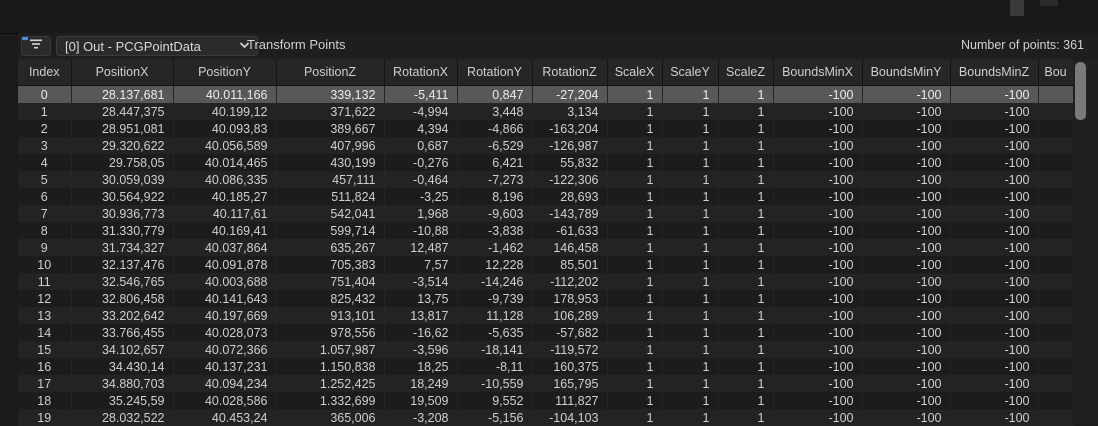 The image size is (1098, 426). What do you see at coordinates (494, 213) in the screenshot?
I see `table-cell: -9,603` at bounding box center [494, 213].